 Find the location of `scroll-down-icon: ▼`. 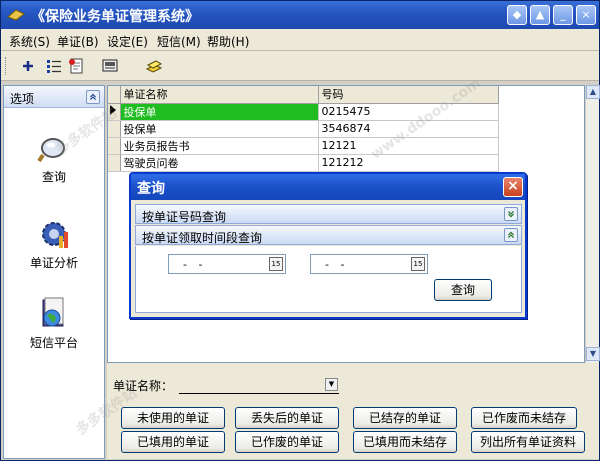

scroll-down-icon: ▼ is located at coordinates (593, 354).